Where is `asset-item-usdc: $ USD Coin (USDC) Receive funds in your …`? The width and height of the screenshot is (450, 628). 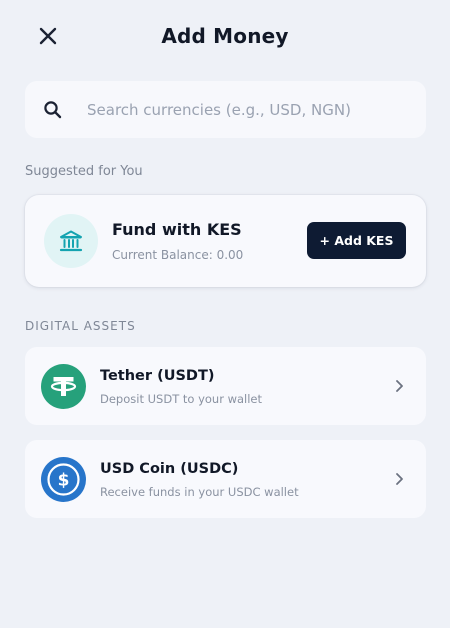
asset-item-usdc: $ USD Coin (USDC) Receive funds in your … is located at coordinates (225, 479).